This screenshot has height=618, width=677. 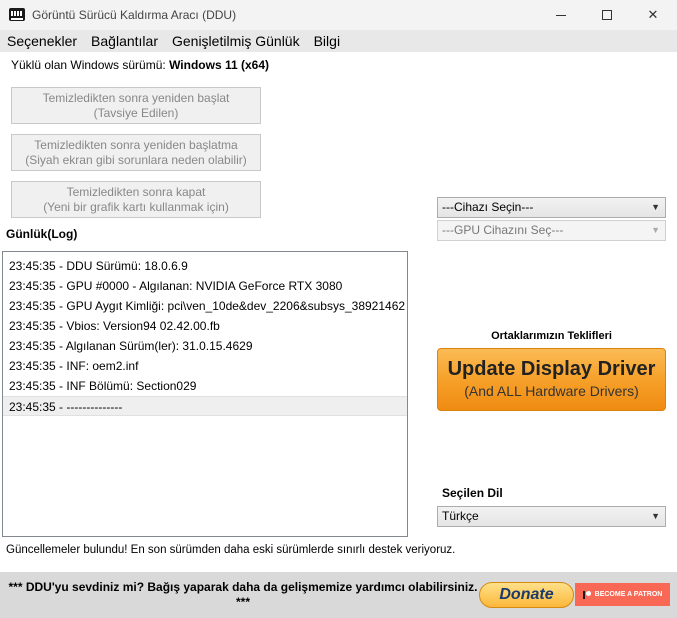 I want to click on log-entry: 23:45:35 - Vbios: Version94 02.42.00.fb, so click(x=205, y=326).